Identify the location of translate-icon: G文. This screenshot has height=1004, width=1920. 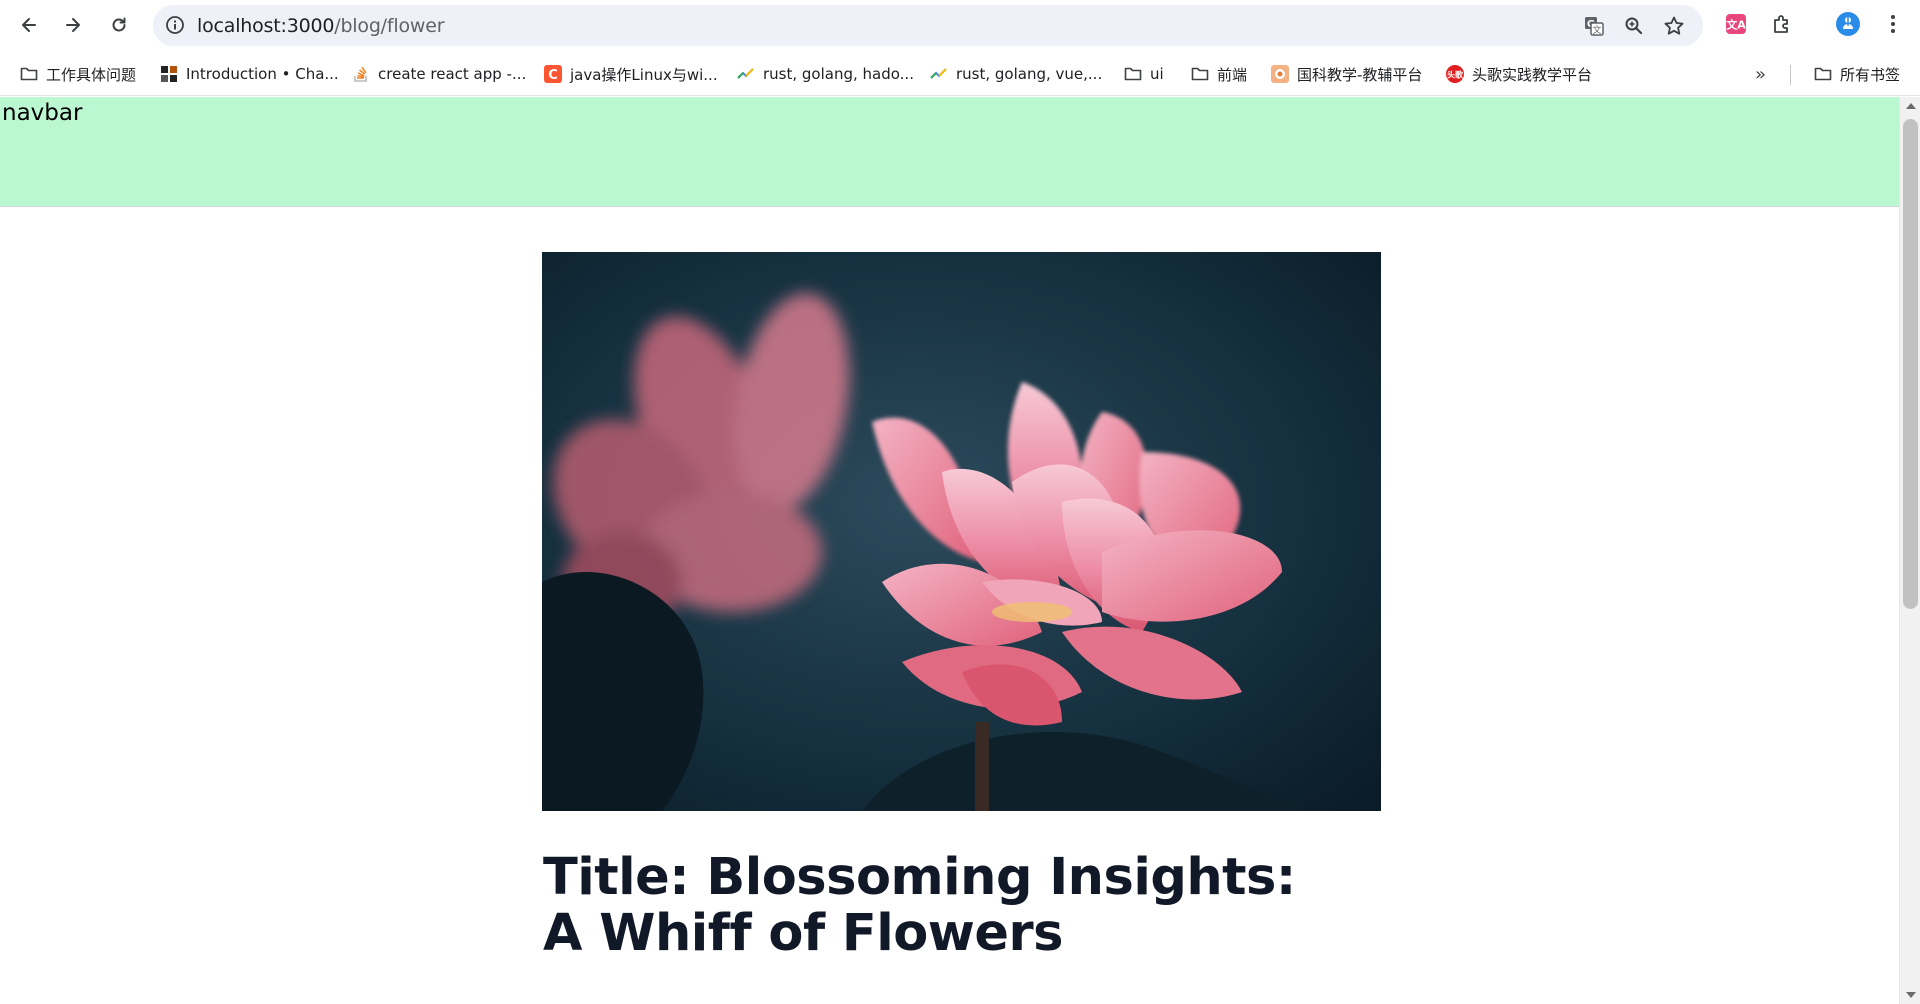
(1594, 26).